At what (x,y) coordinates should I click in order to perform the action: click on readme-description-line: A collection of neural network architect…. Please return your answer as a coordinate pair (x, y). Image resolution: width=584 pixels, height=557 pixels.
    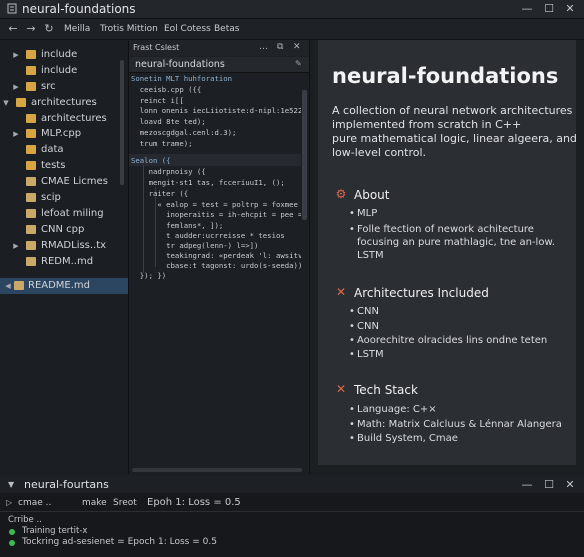
    Looking at the image, I should click on (452, 110).